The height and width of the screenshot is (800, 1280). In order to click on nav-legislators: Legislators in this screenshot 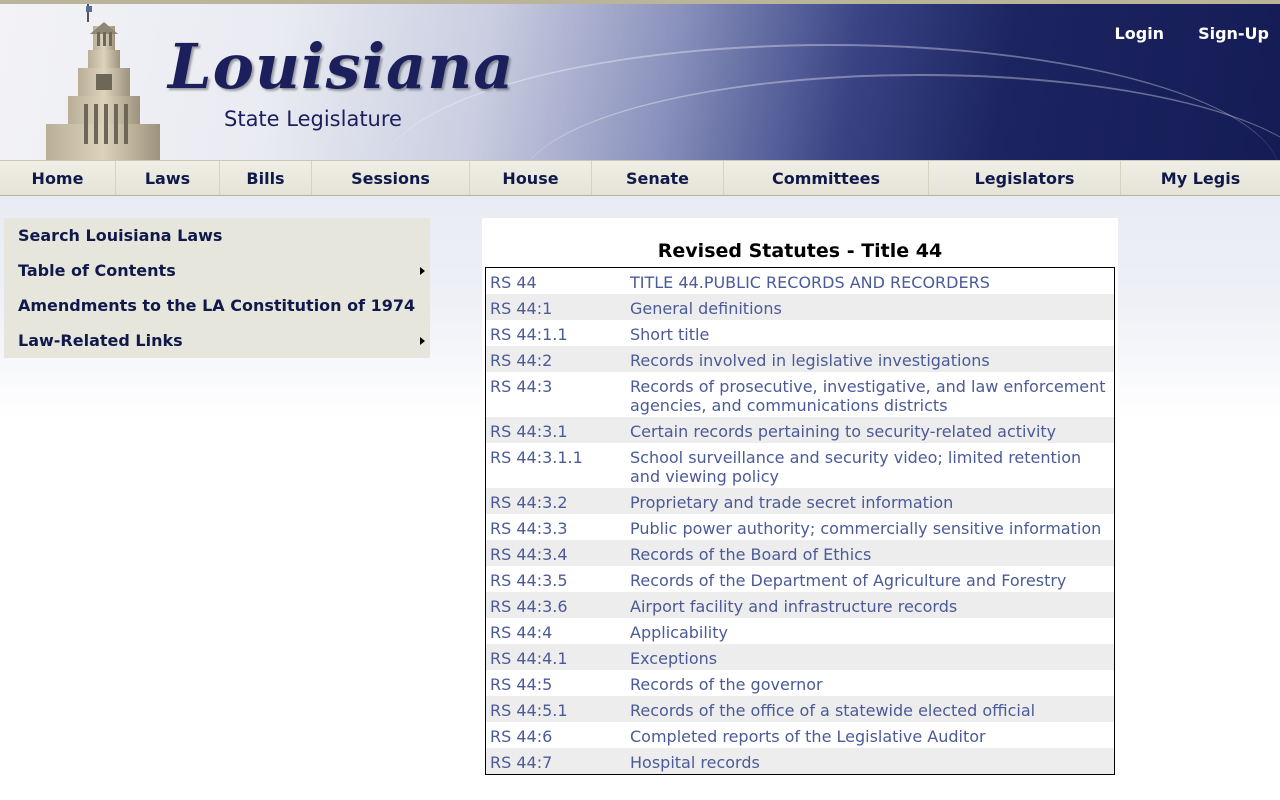, I will do `click(1025, 178)`.